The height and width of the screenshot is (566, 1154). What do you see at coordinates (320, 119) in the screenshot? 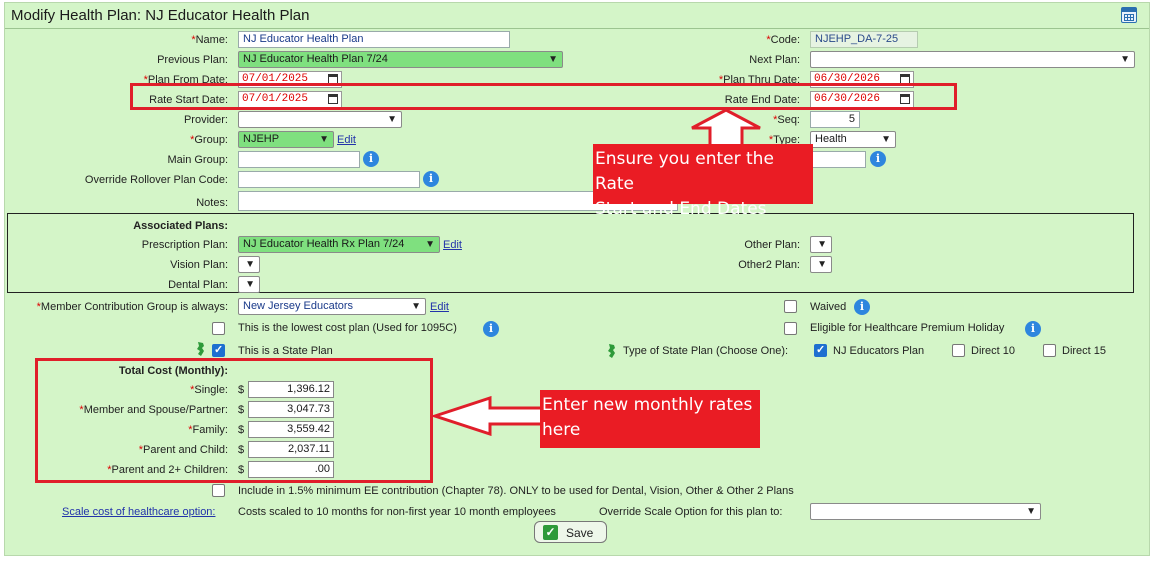
I see `provider-select: ▼` at bounding box center [320, 119].